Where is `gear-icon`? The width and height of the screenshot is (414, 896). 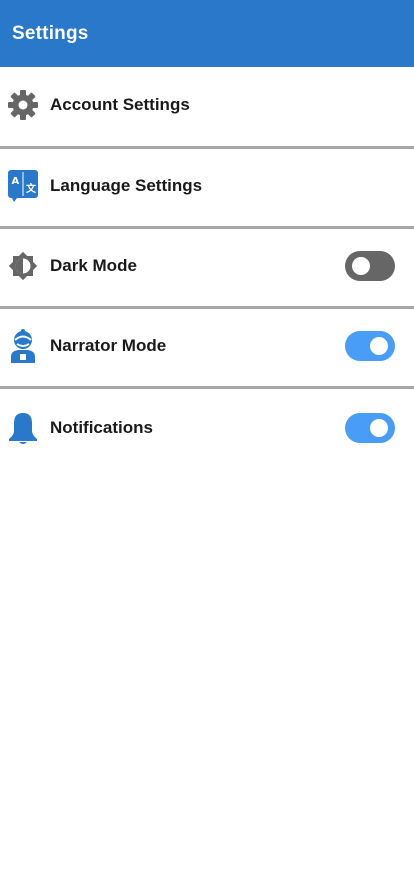
gear-icon is located at coordinates (23, 105).